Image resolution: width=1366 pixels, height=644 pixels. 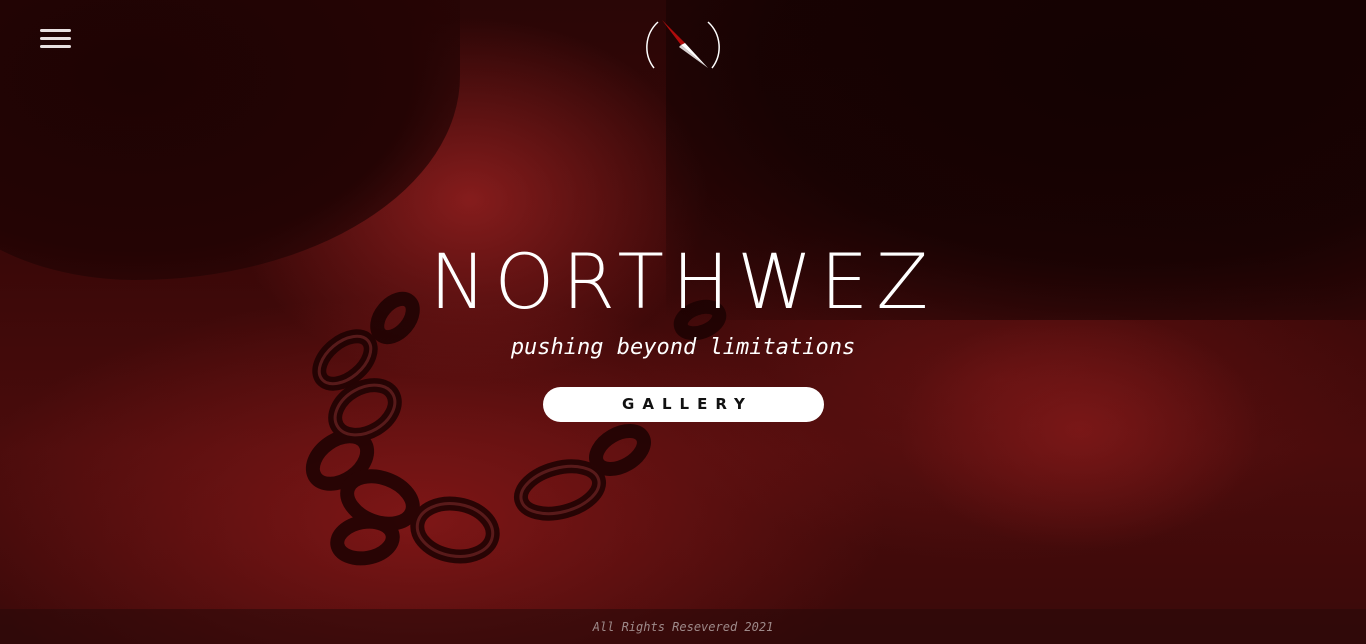 What do you see at coordinates (683, 347) in the screenshot?
I see `site-tagline: pushing beyond limitations` at bounding box center [683, 347].